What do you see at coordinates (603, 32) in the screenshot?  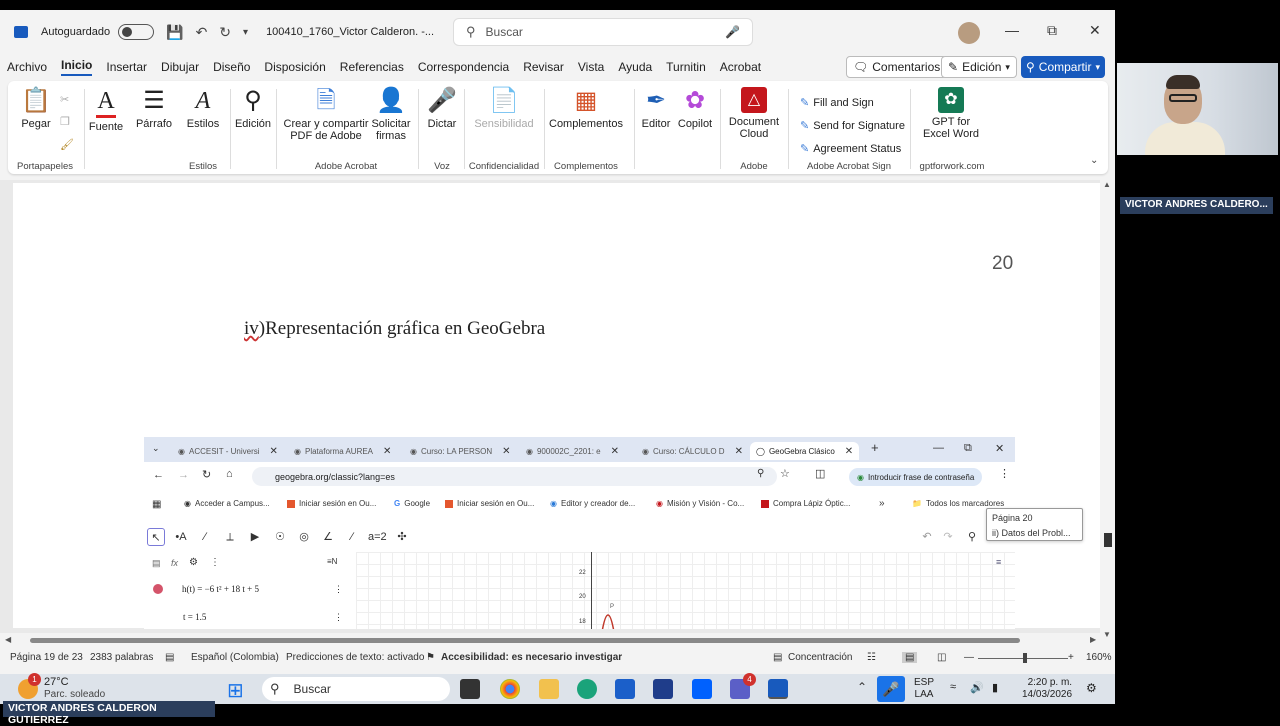 I see `search-box: ⚲ Buscar 🎤` at bounding box center [603, 32].